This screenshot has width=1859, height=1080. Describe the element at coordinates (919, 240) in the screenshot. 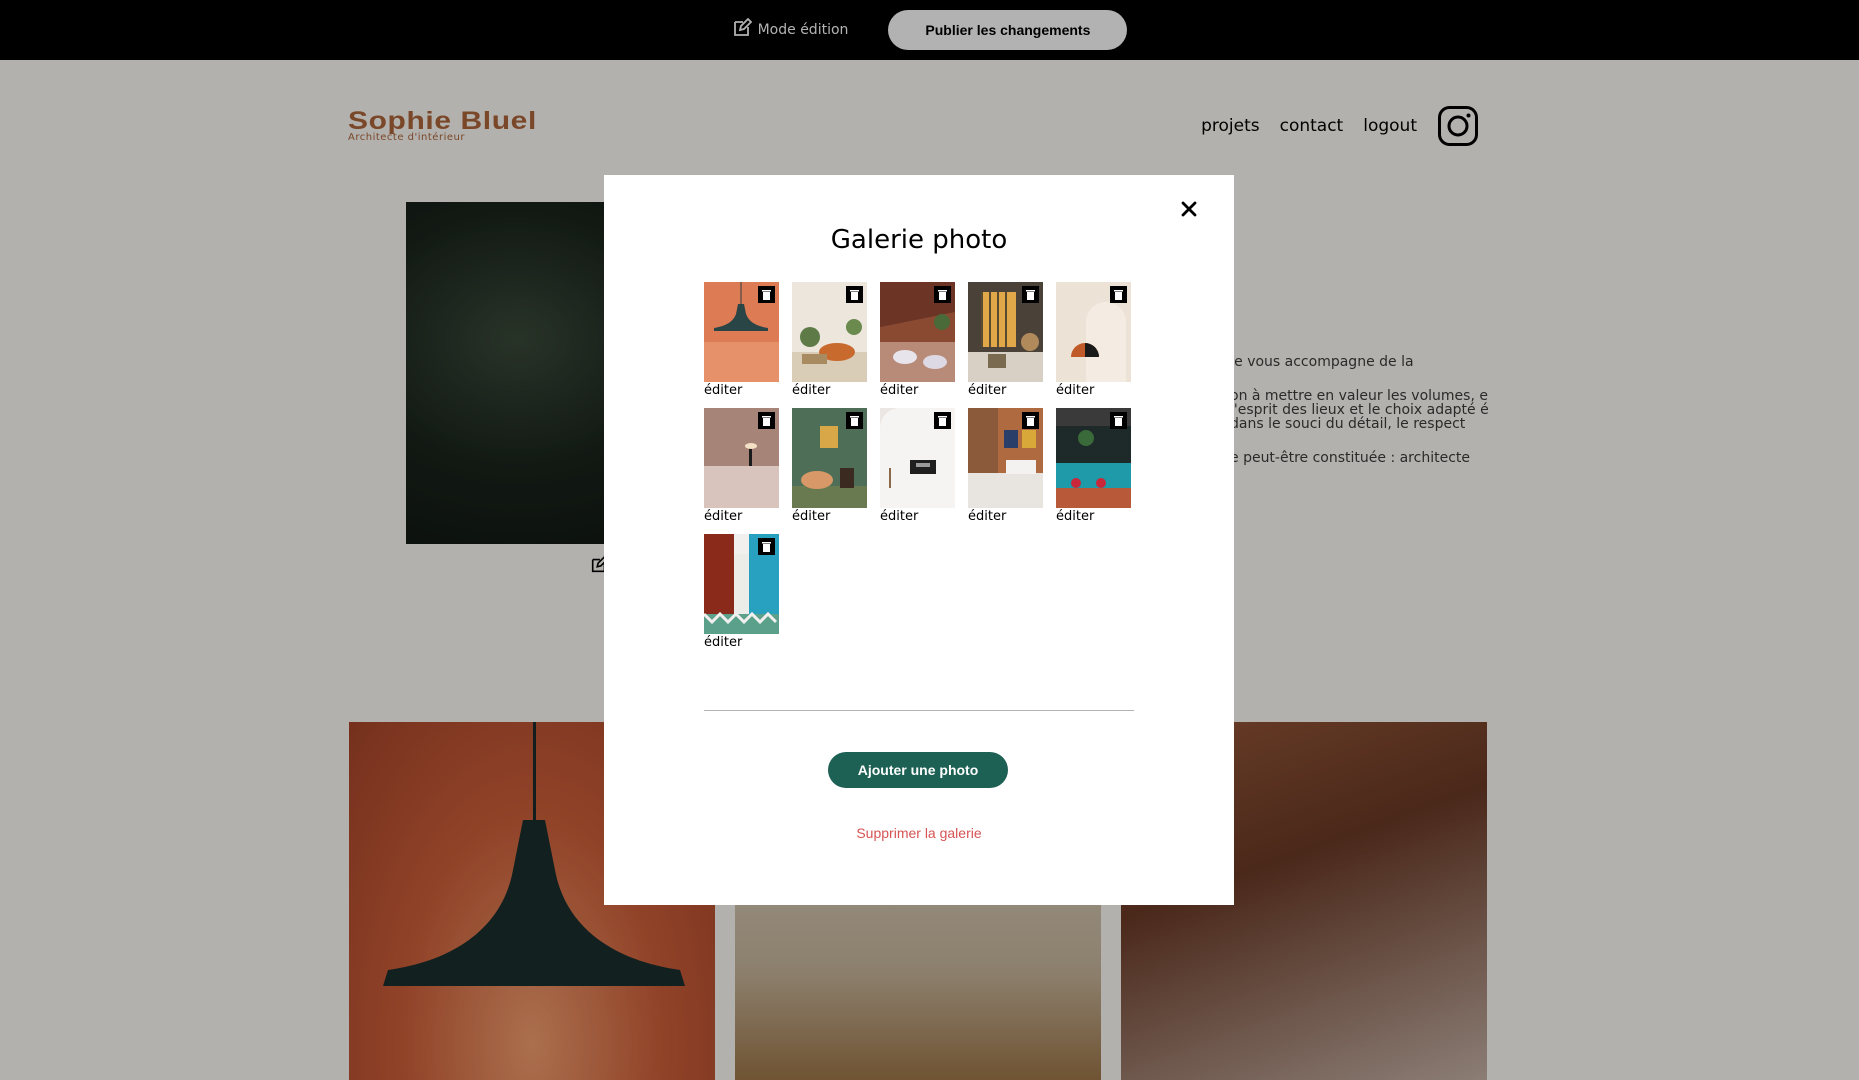

I see `modal-title: Galerie photo` at that location.